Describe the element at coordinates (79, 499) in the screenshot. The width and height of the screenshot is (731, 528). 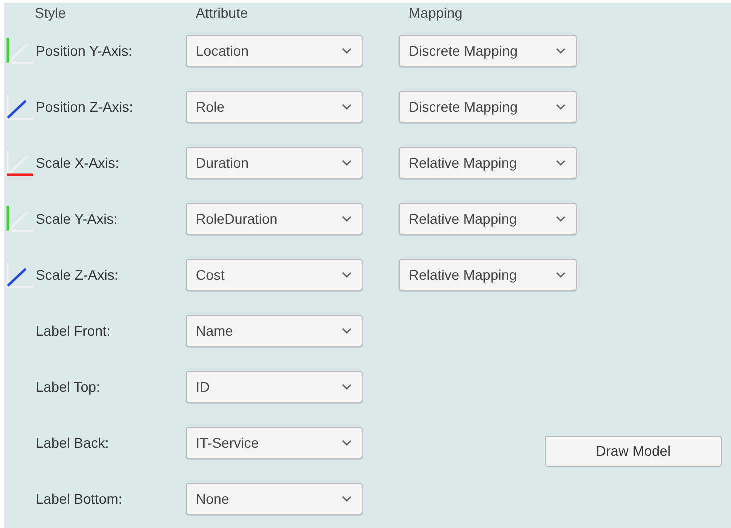
I see `row-label: Label Bottom:` at that location.